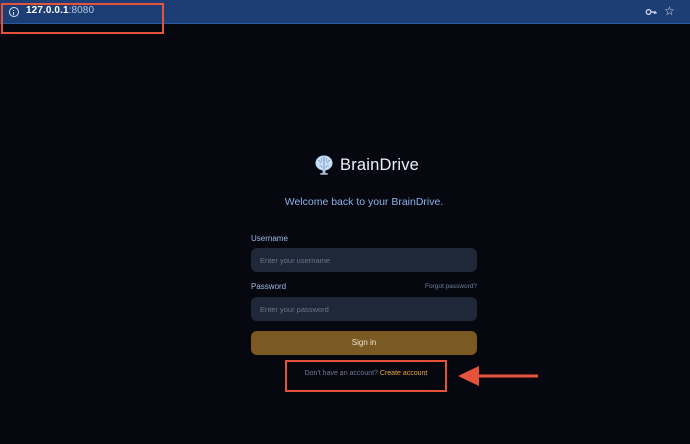 The width and height of the screenshot is (690, 444). What do you see at coordinates (269, 238) in the screenshot?
I see `username-label: Username` at bounding box center [269, 238].